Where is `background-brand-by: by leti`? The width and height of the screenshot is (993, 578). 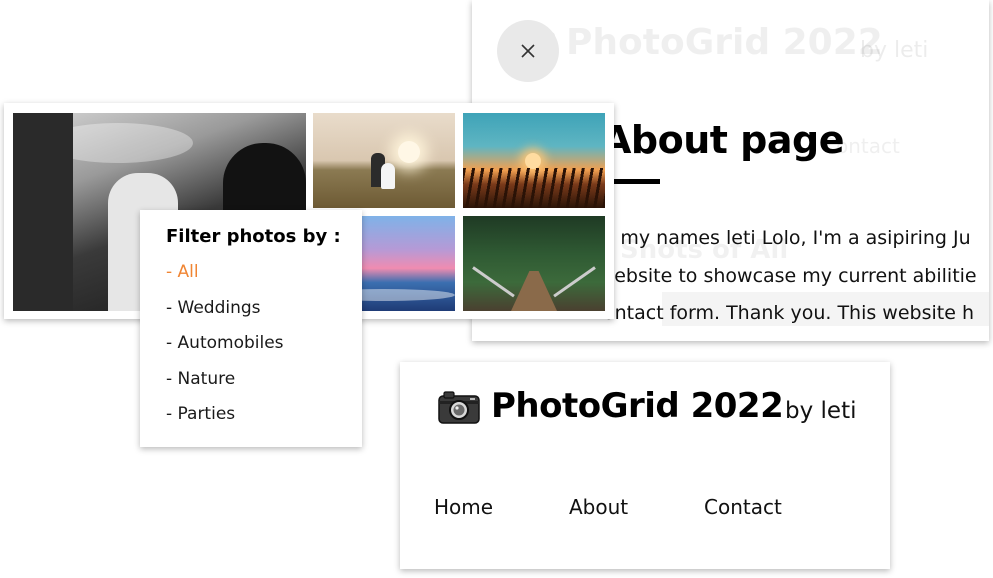 background-brand-by: by leti is located at coordinates (894, 50).